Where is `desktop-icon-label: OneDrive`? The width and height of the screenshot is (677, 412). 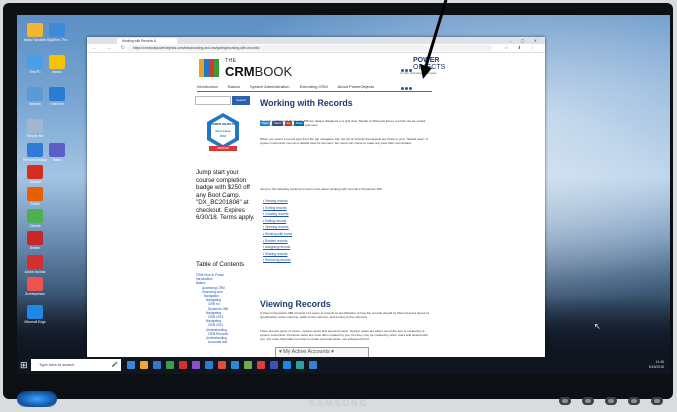
desktop-icon-label: OneDrive is located at coordinates (57, 104).